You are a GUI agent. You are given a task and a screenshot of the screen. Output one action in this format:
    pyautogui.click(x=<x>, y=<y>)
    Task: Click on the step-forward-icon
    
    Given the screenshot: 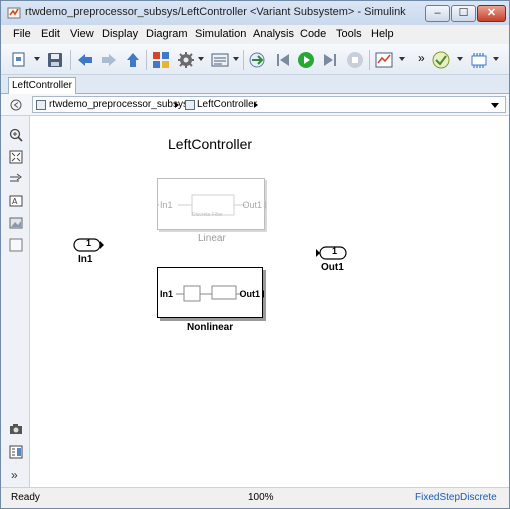 What is the action you would take?
    pyautogui.click(x=330, y=60)
    